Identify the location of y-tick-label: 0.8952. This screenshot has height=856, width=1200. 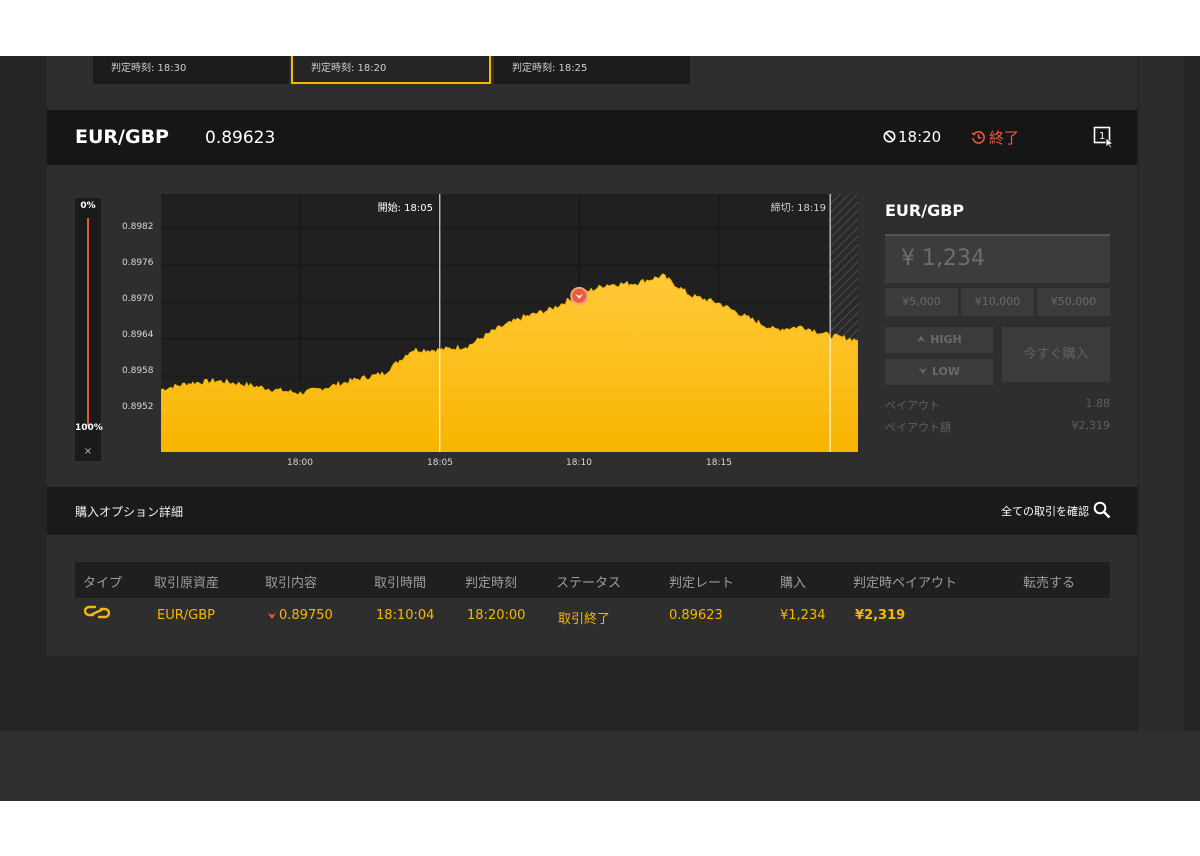
(138, 407).